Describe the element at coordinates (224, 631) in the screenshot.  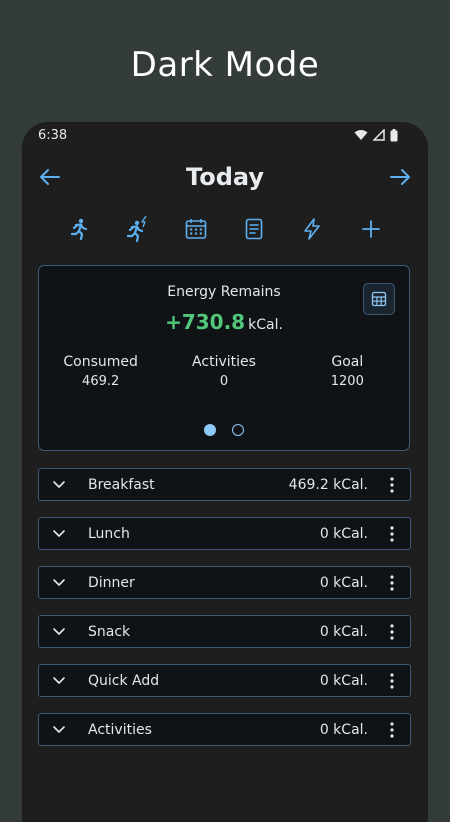
I see `meal-row-snack: Snack 0 kCal.` at that location.